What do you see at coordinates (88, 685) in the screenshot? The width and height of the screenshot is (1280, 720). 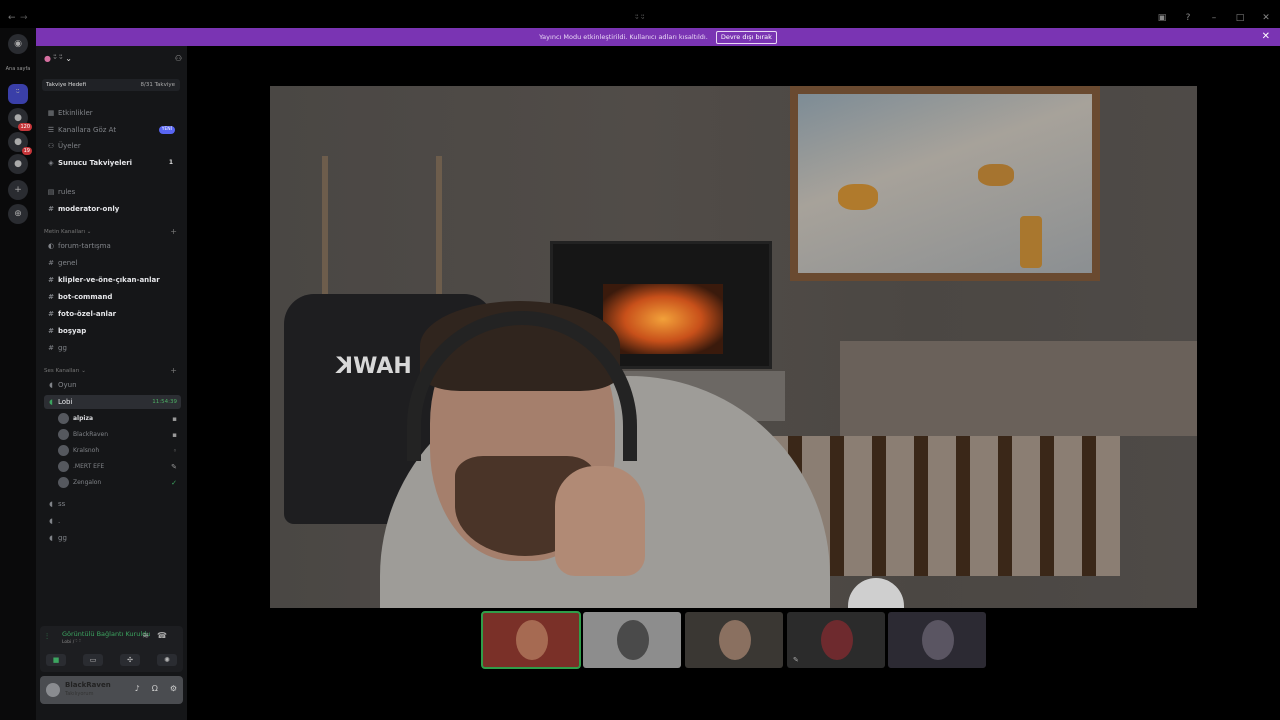 I see `user-name: BlackRaven` at bounding box center [88, 685].